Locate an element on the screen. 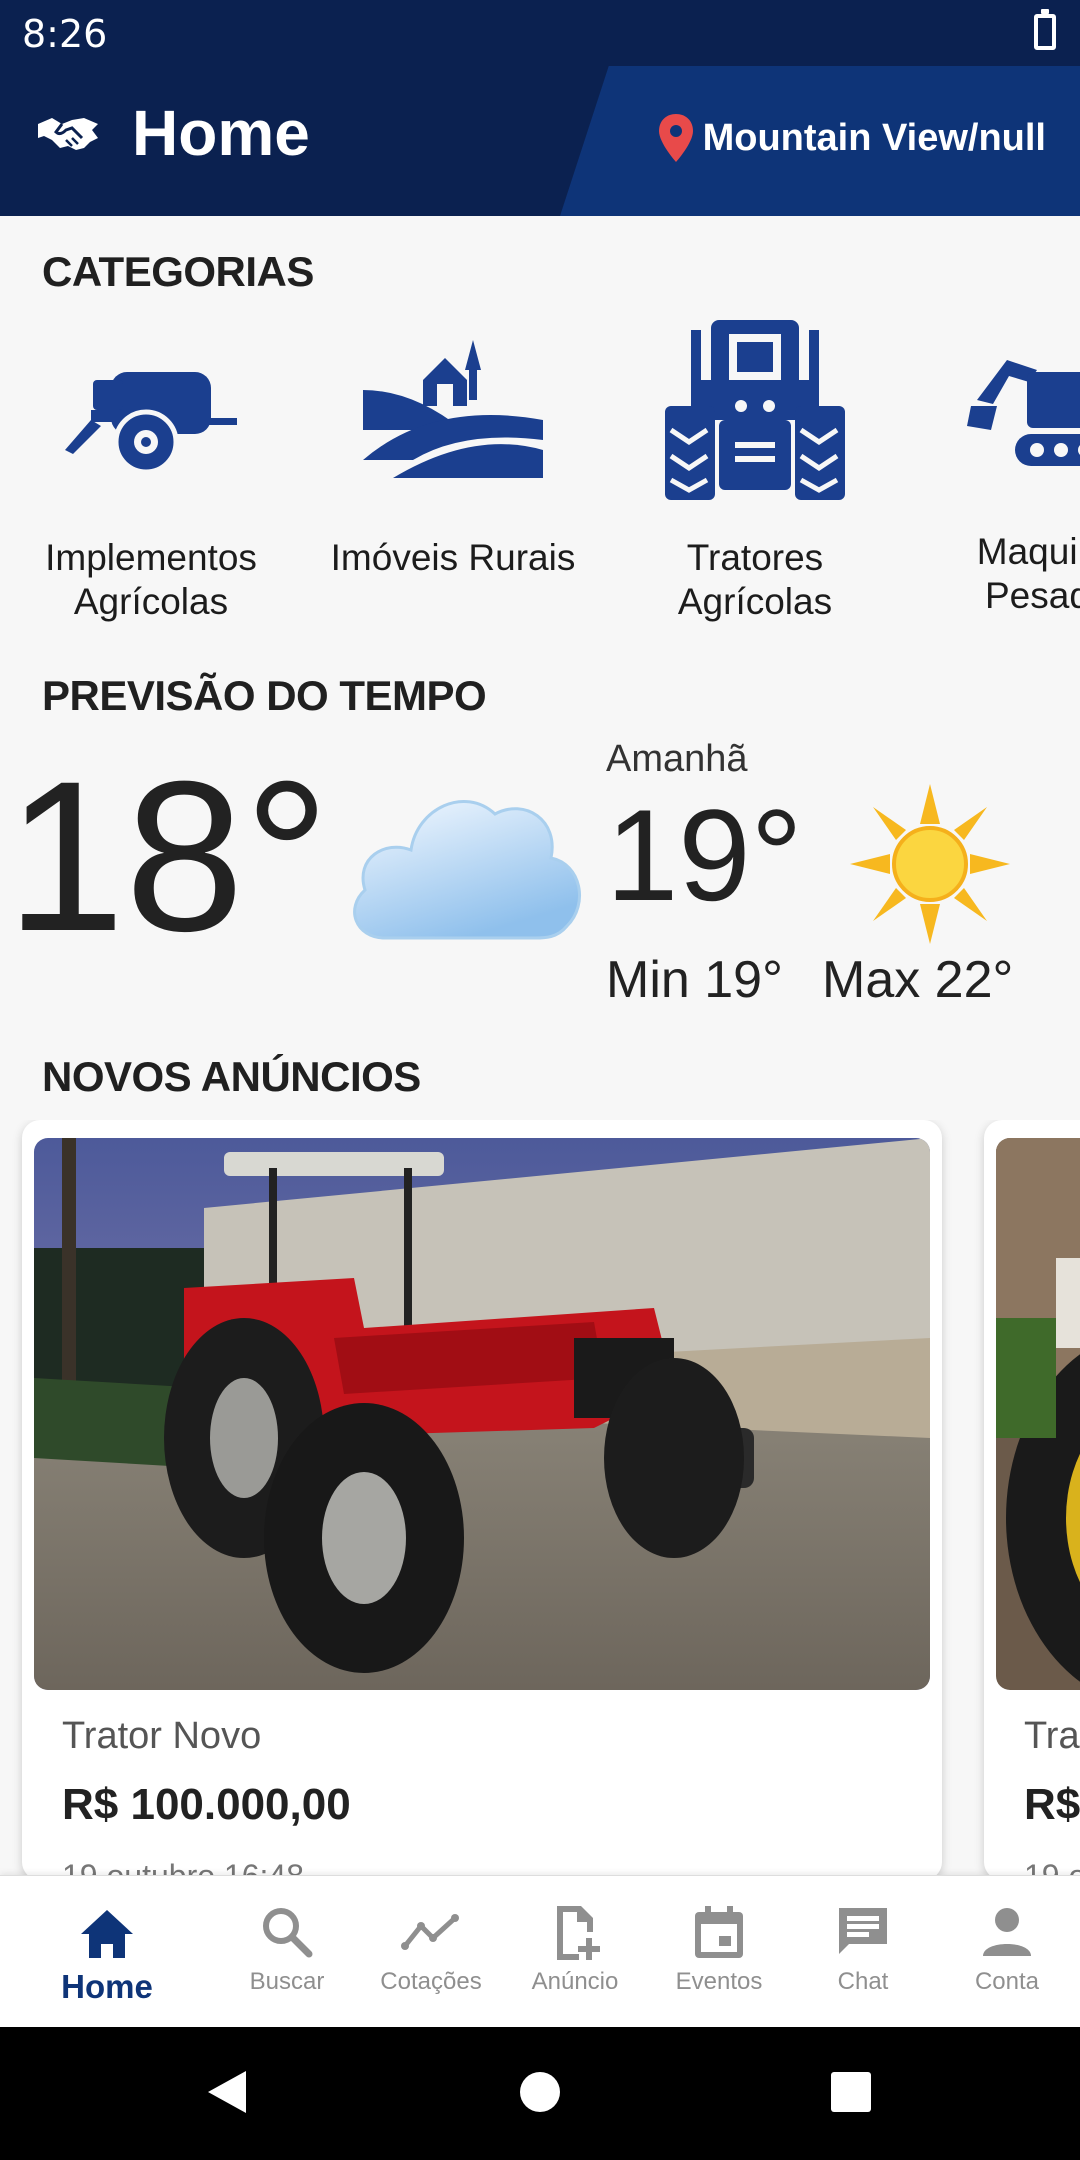 The image size is (1080, 2160). nav-chat: Chat is located at coordinates (863, 1952).